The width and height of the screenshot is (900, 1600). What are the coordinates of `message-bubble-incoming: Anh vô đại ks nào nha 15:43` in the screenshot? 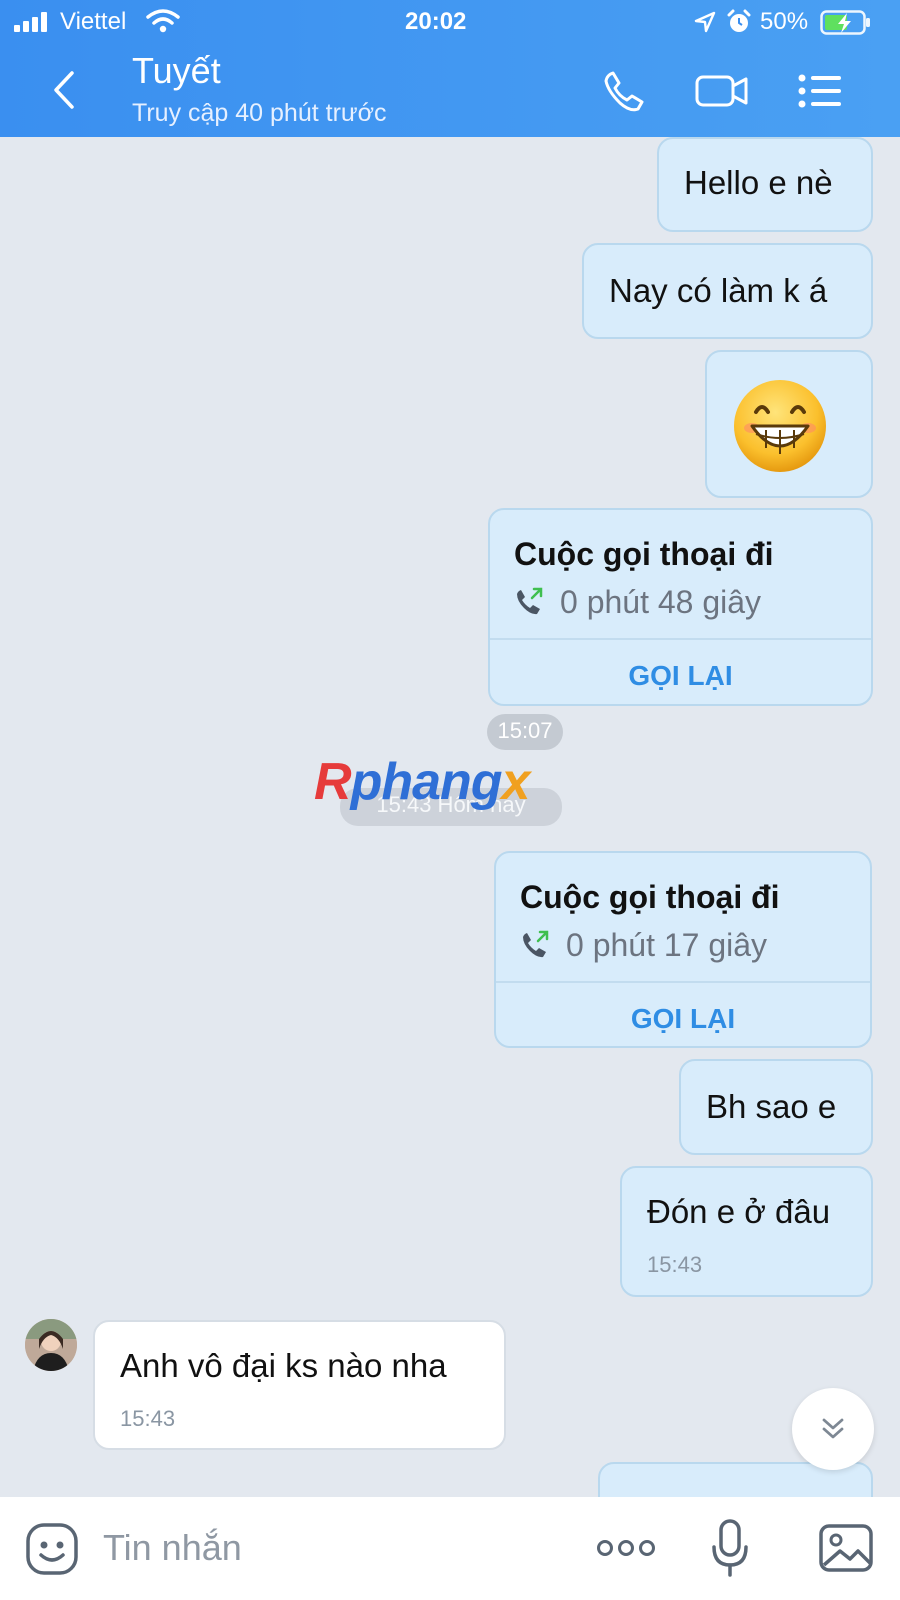 It's located at (299, 1385).